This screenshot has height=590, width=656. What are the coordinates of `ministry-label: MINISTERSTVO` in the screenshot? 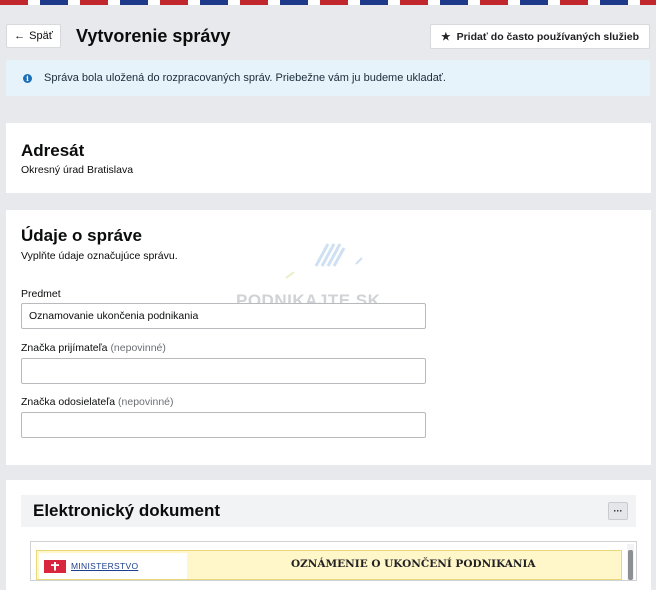 It's located at (105, 566).